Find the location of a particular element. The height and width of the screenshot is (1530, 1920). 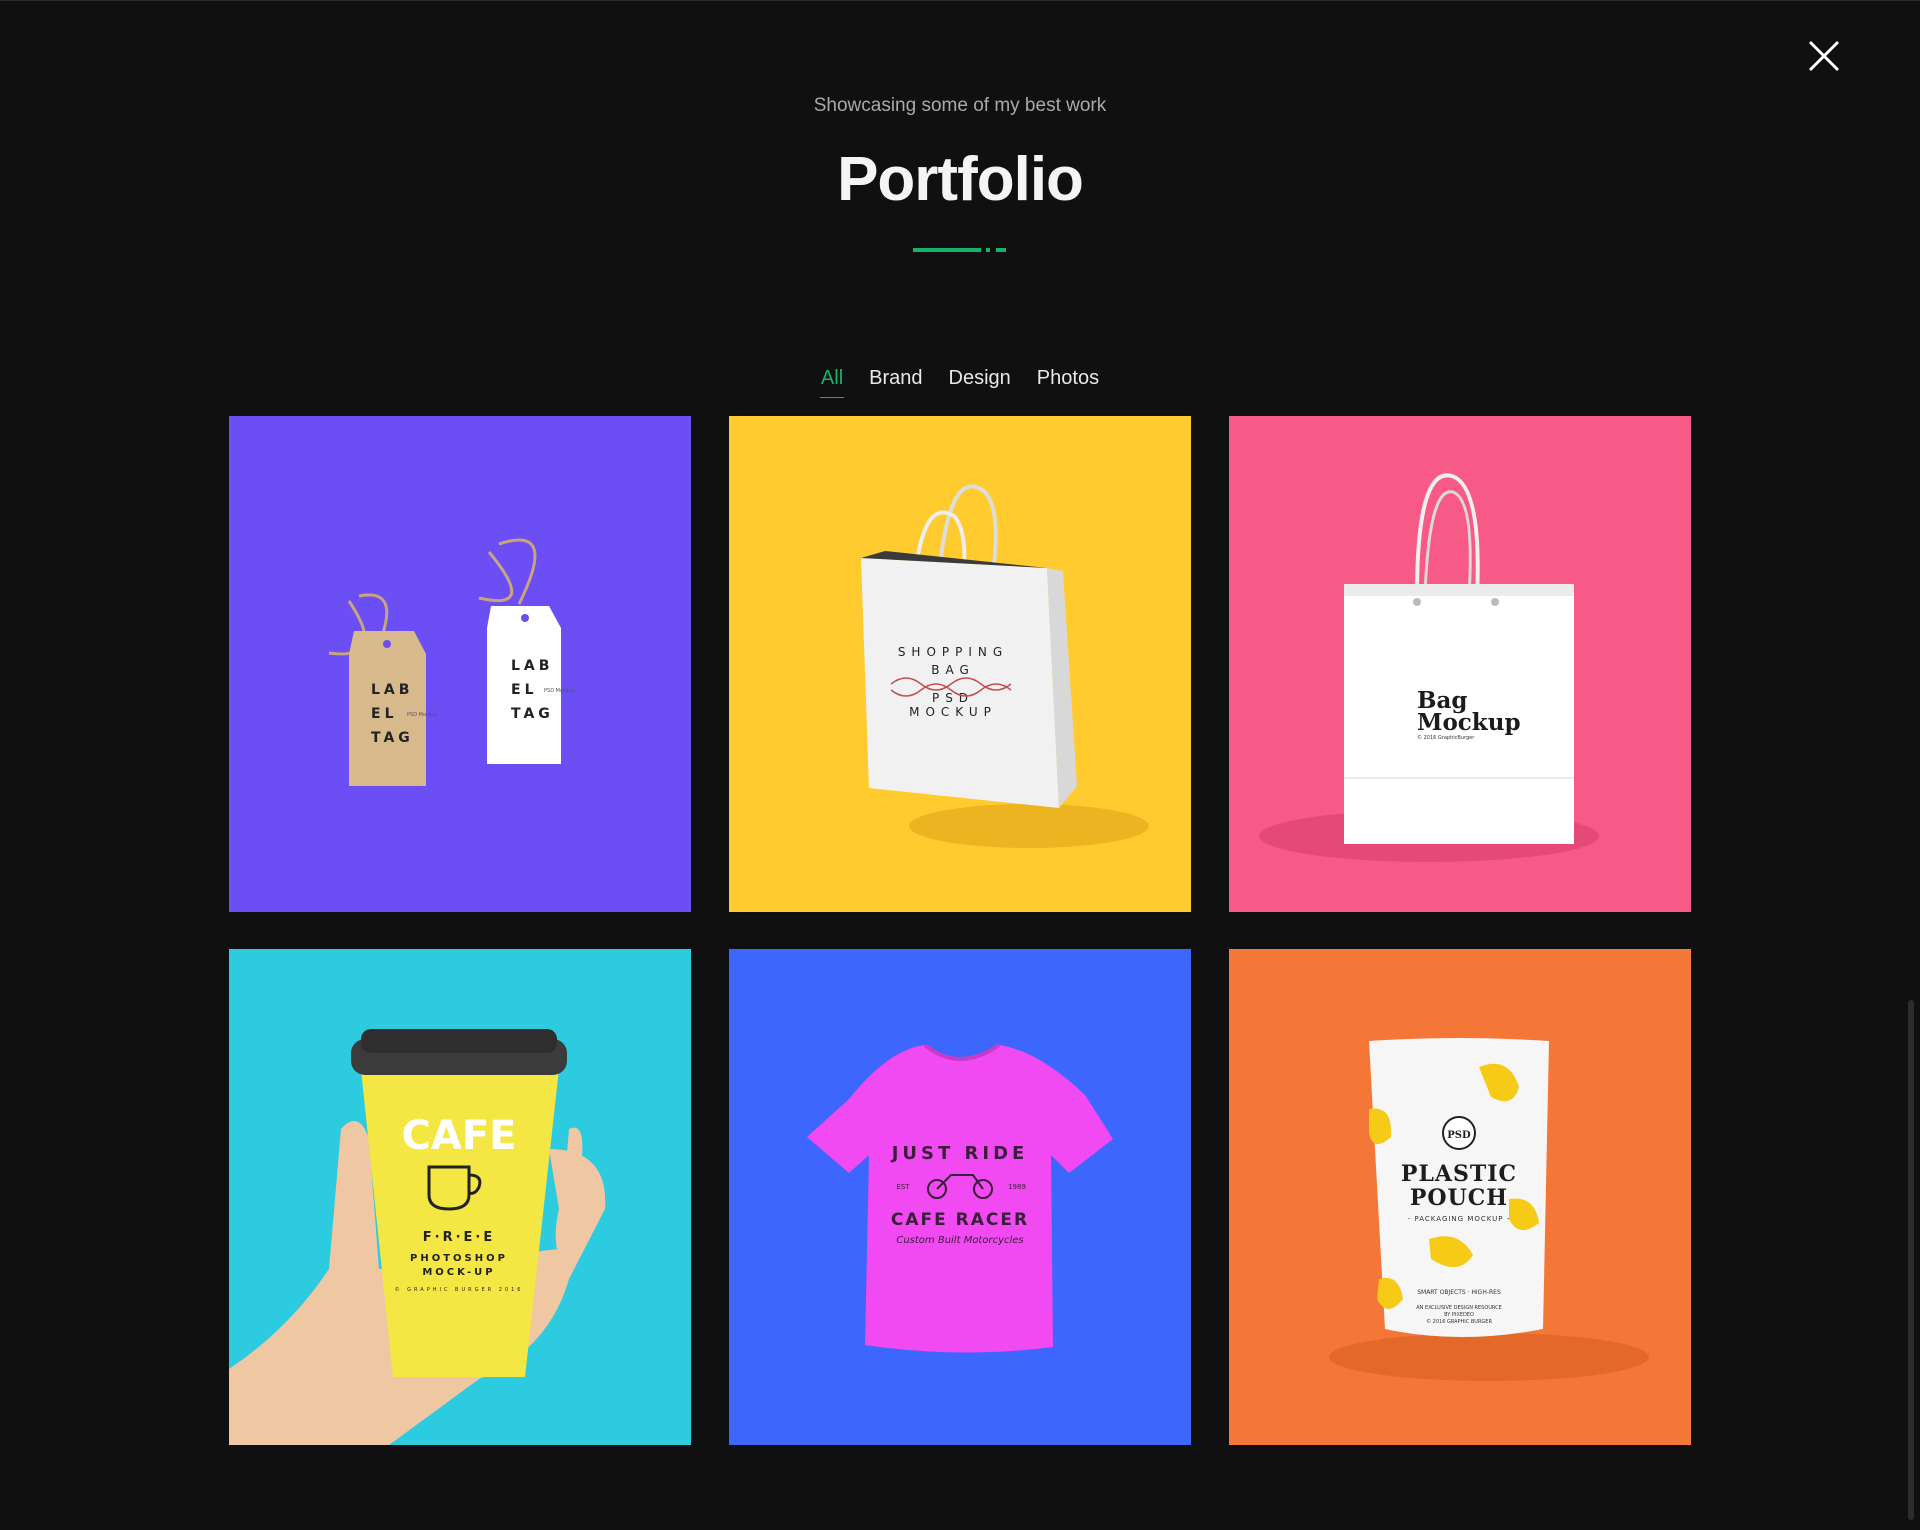

tshirt-text-custom: Custom Built Motorcycles is located at coordinates (959, 1240).